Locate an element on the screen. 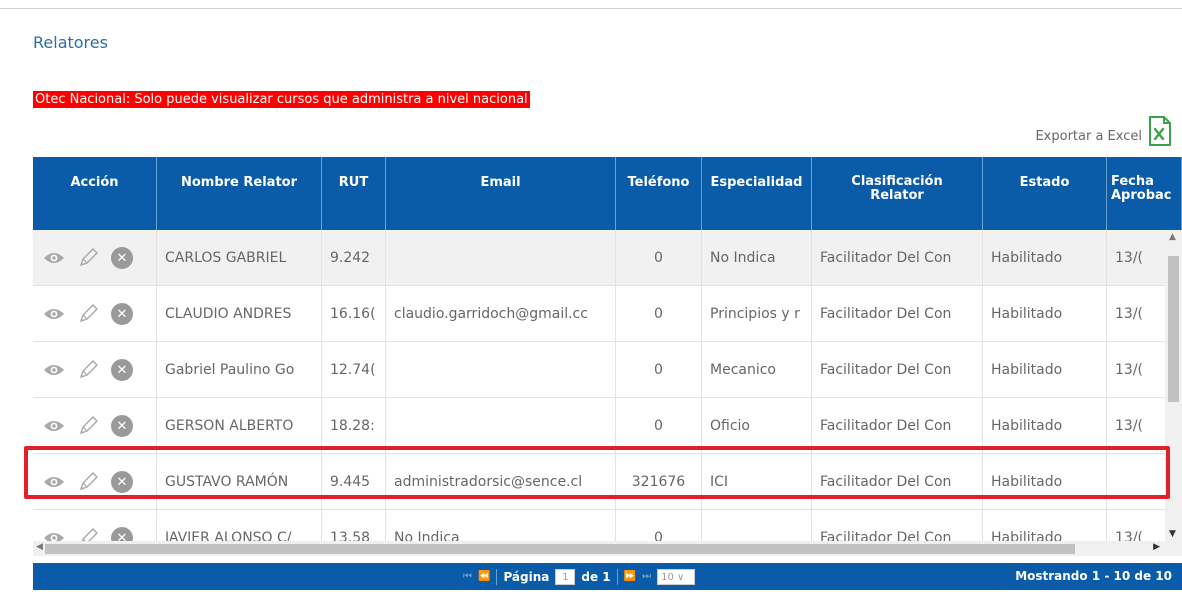  horizontal-scrollbar: ◀ ▶ is located at coordinates (607, 548).